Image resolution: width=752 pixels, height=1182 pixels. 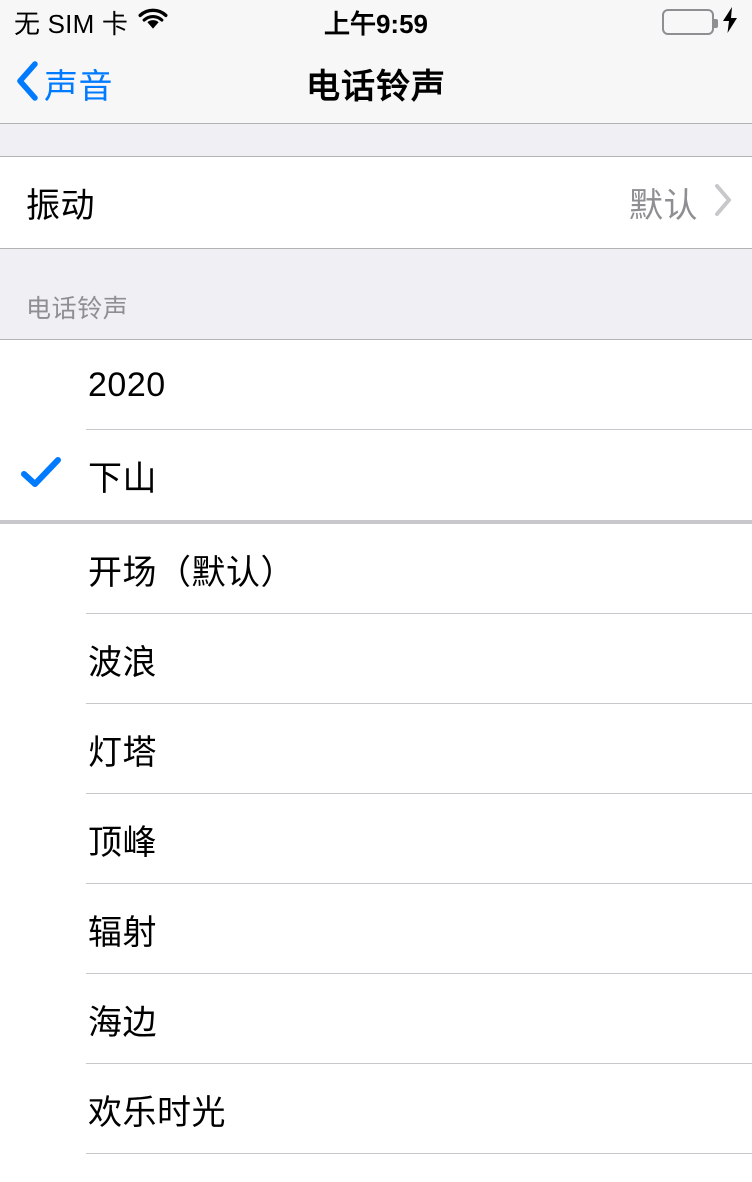 What do you see at coordinates (376, 659) in the screenshot?
I see `ringtone-row: 波浪` at bounding box center [376, 659].